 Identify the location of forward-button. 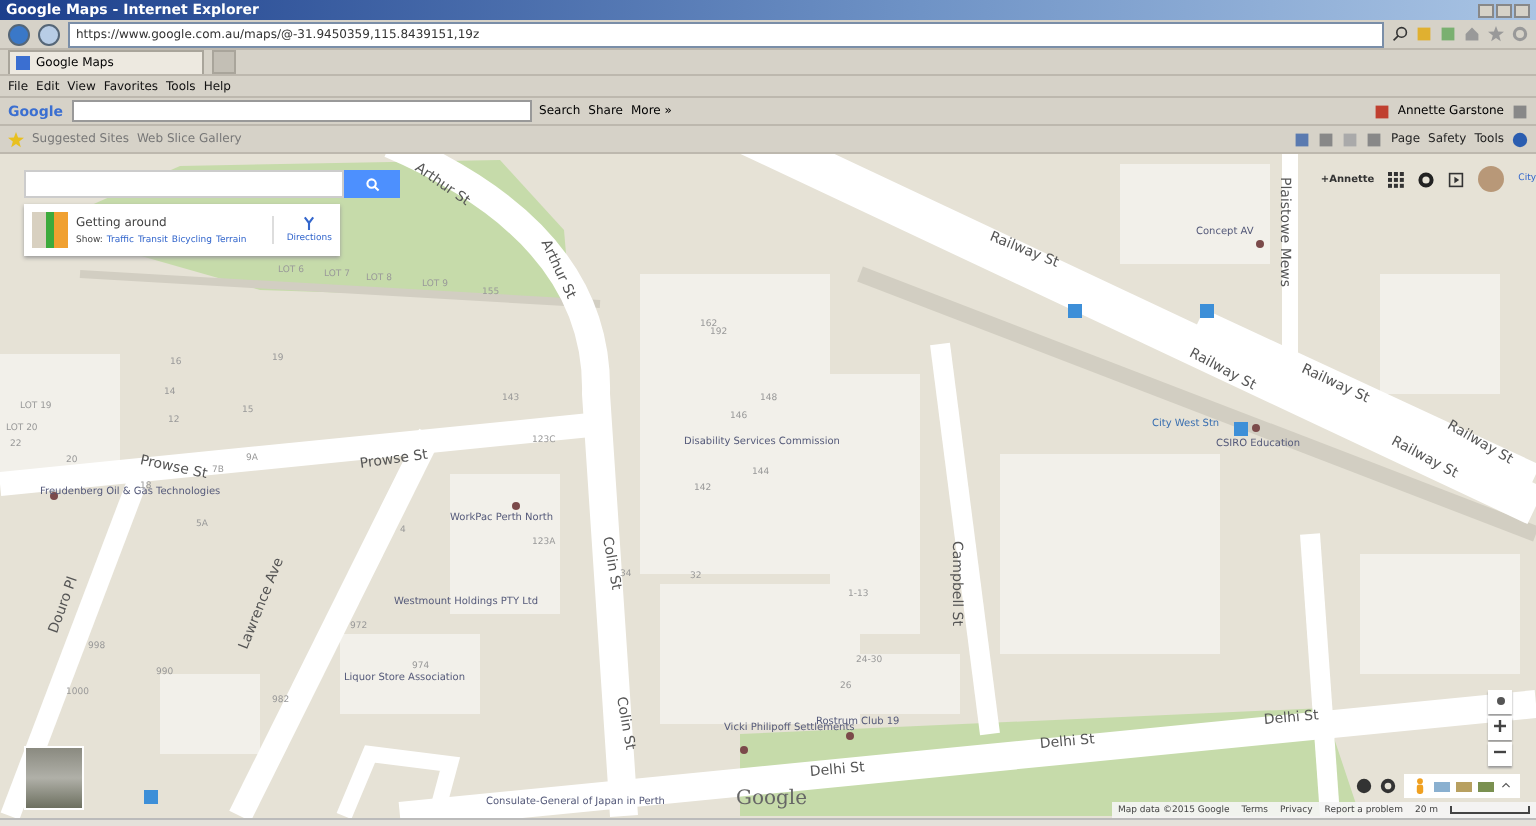
(49, 34).